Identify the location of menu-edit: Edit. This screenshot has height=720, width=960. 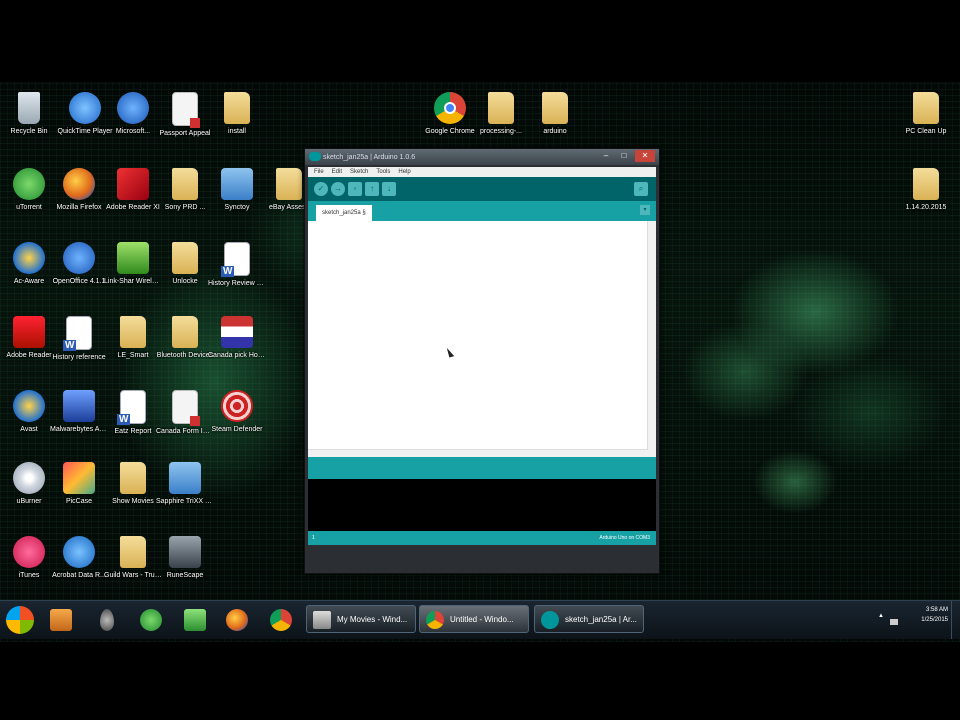
(337, 172).